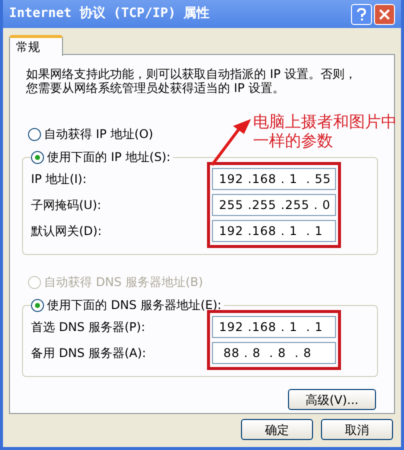  What do you see at coordinates (36, 45) in the screenshot?
I see `tab: 常规` at bounding box center [36, 45].